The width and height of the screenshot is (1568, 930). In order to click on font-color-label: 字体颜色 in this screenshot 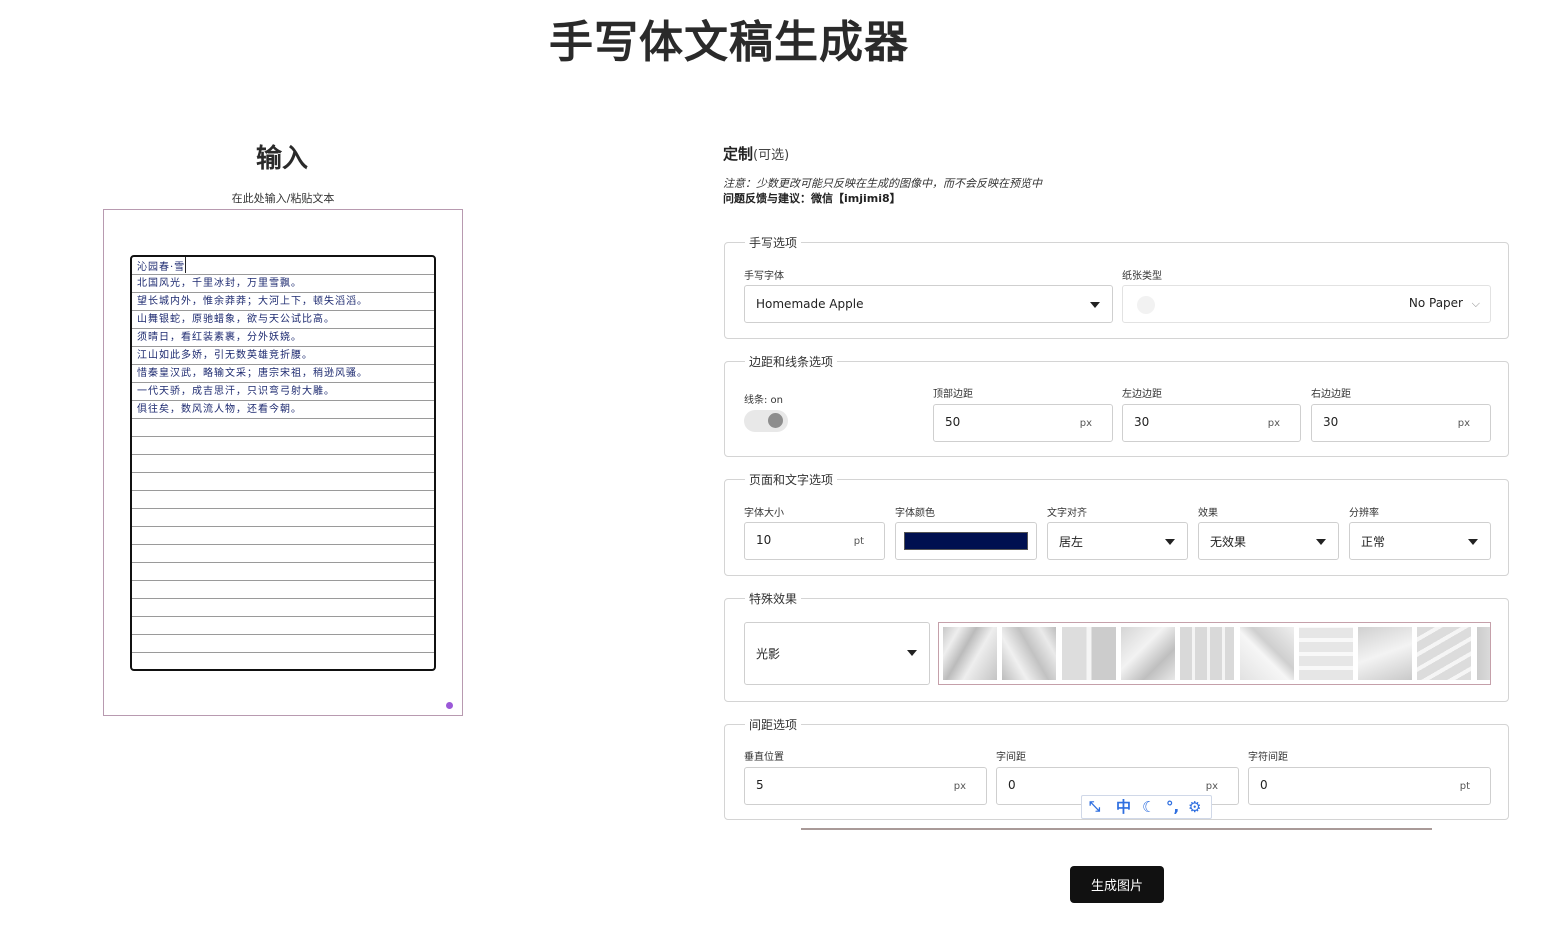, I will do `click(915, 513)`.